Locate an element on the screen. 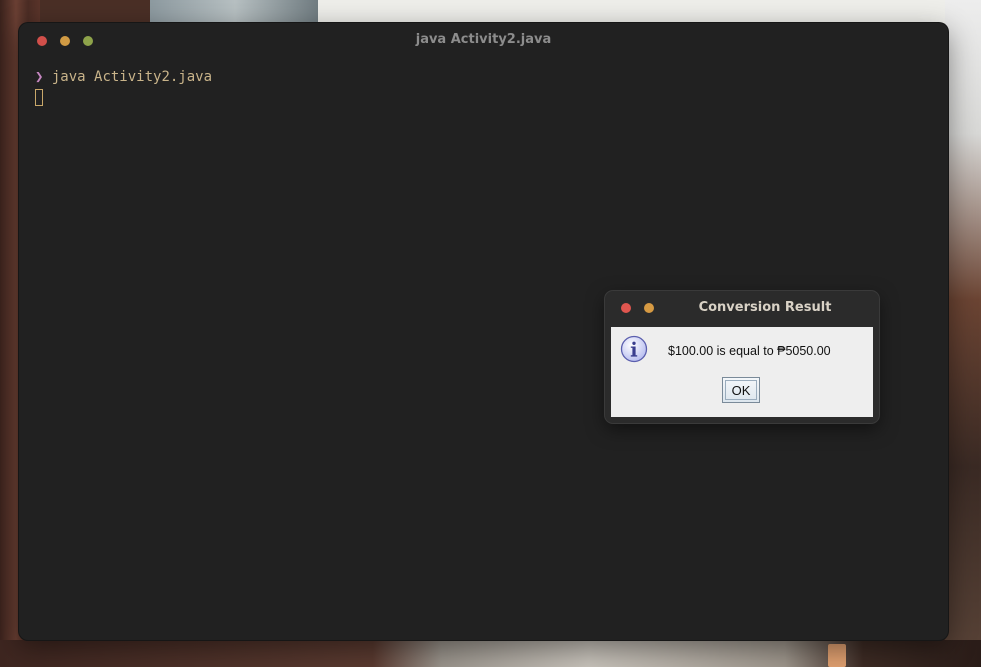  wallpaper-top-building is located at coordinates (235, 12).